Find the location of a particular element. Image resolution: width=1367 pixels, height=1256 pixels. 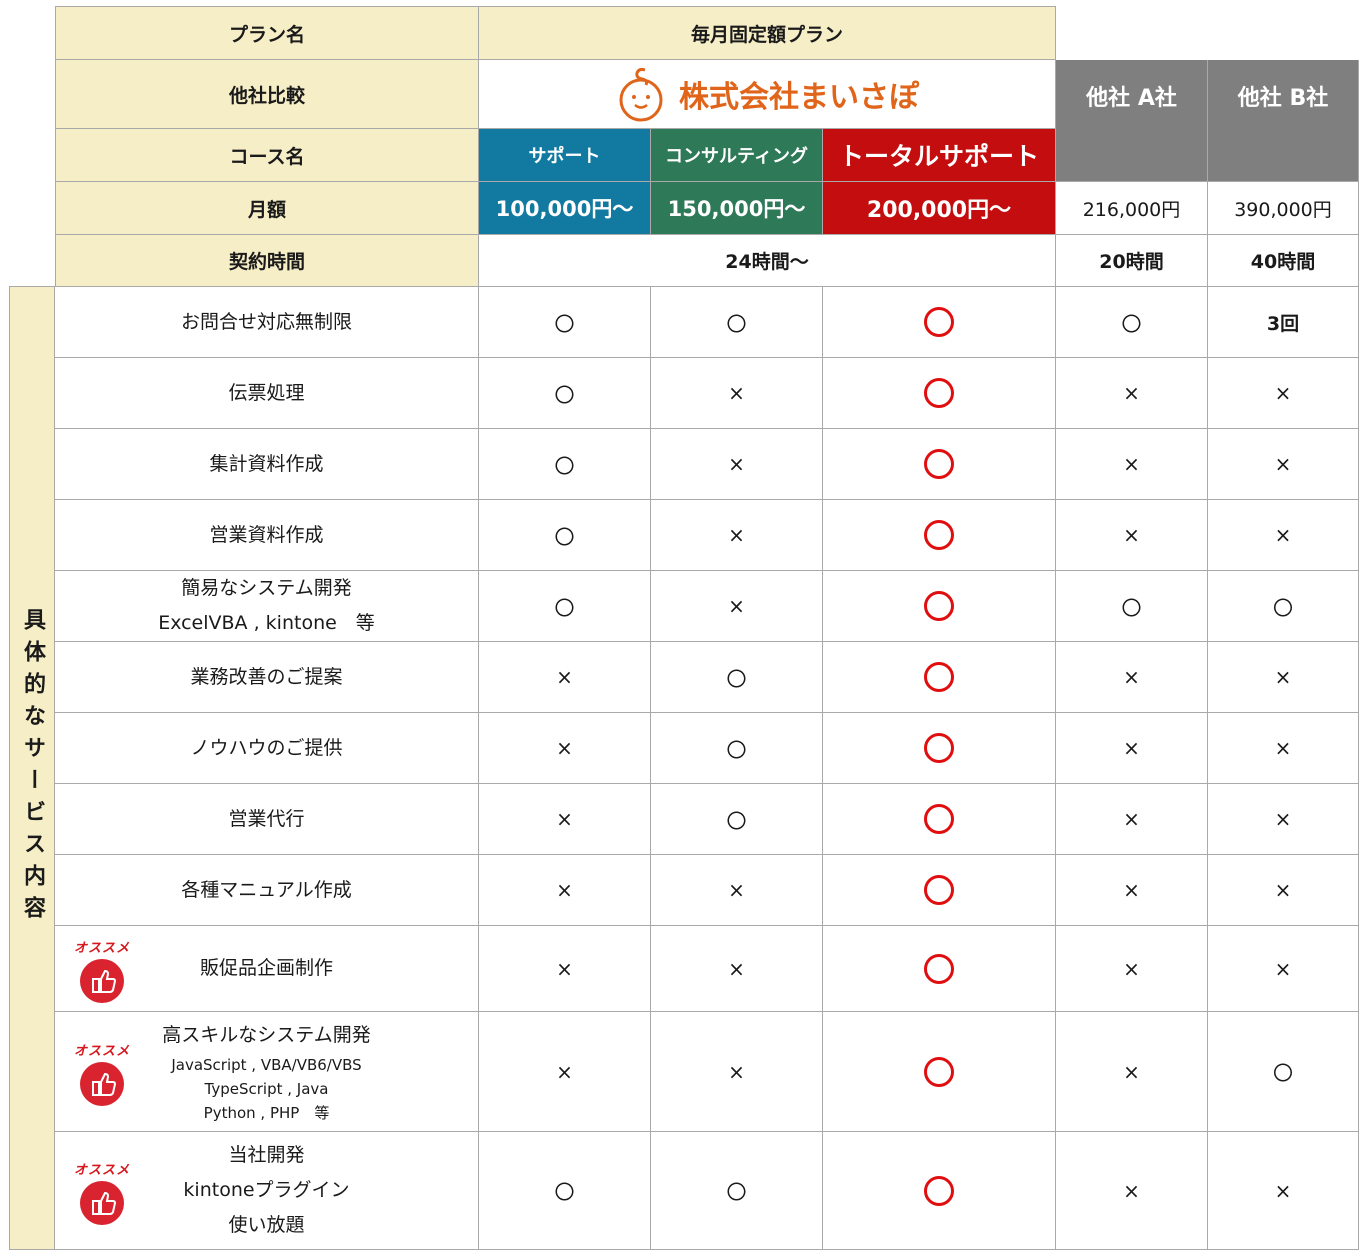

service-content-side-label: 具体的なサービス内容 is located at coordinates (32, 768).